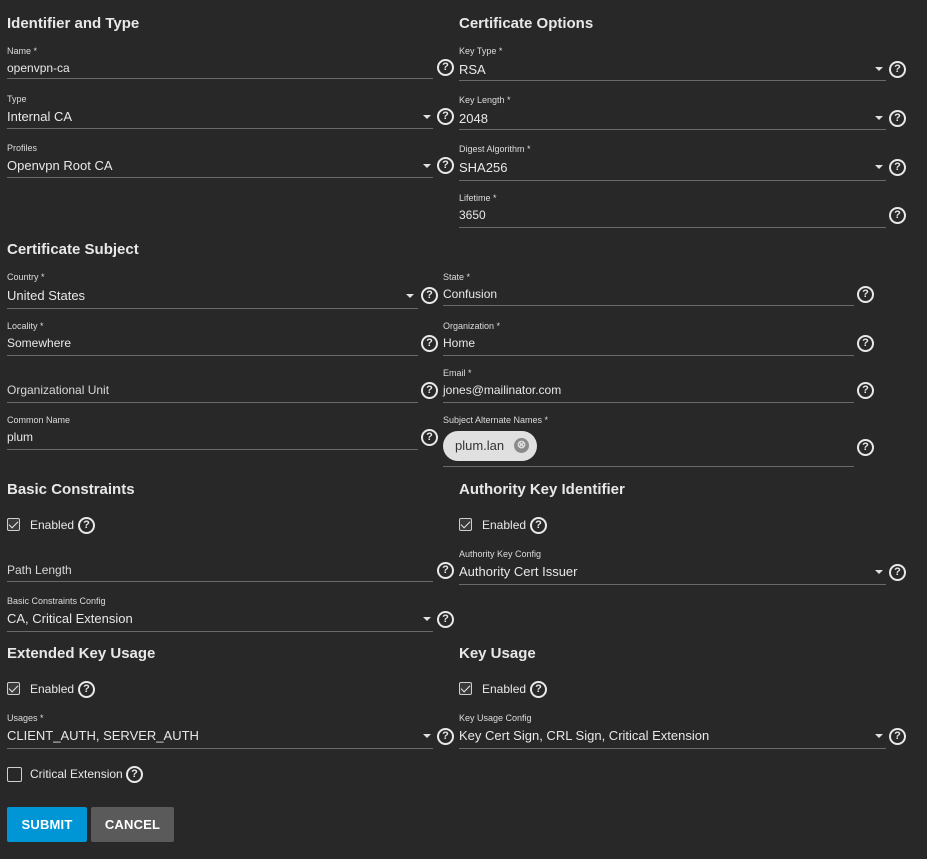 The image size is (927, 859). I want to click on path-length-underline, so click(220, 581).